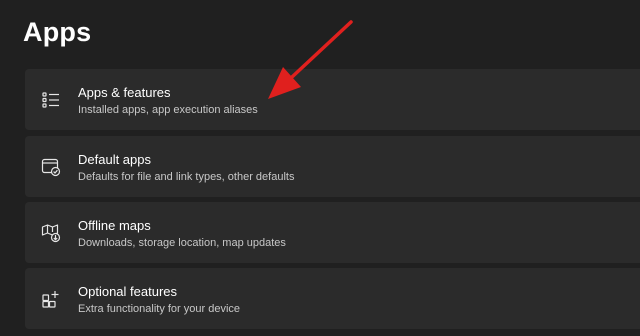  I want to click on offline-maps-description: Downloads, storage location, map updates, so click(182, 243).